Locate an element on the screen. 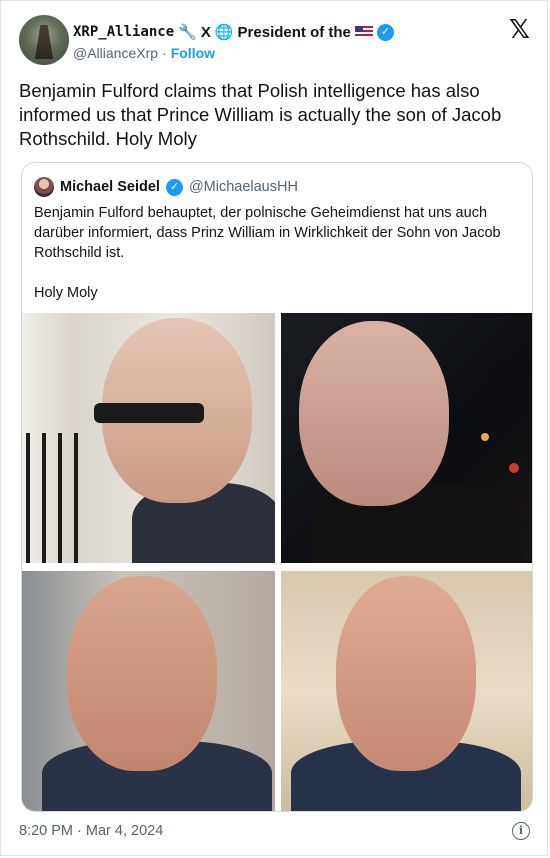 The height and width of the screenshot is (858, 550). avatar-tower-image is located at coordinates (44, 42).